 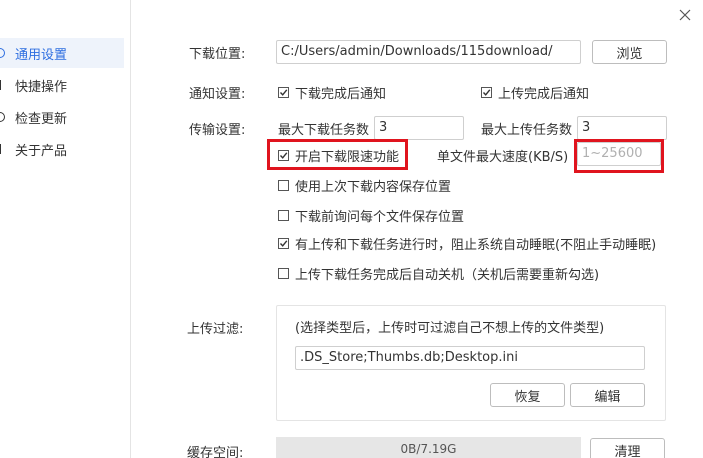 I want to click on download-path-field: C:/Users/admin/Downloads/115download/, so click(x=428, y=52).